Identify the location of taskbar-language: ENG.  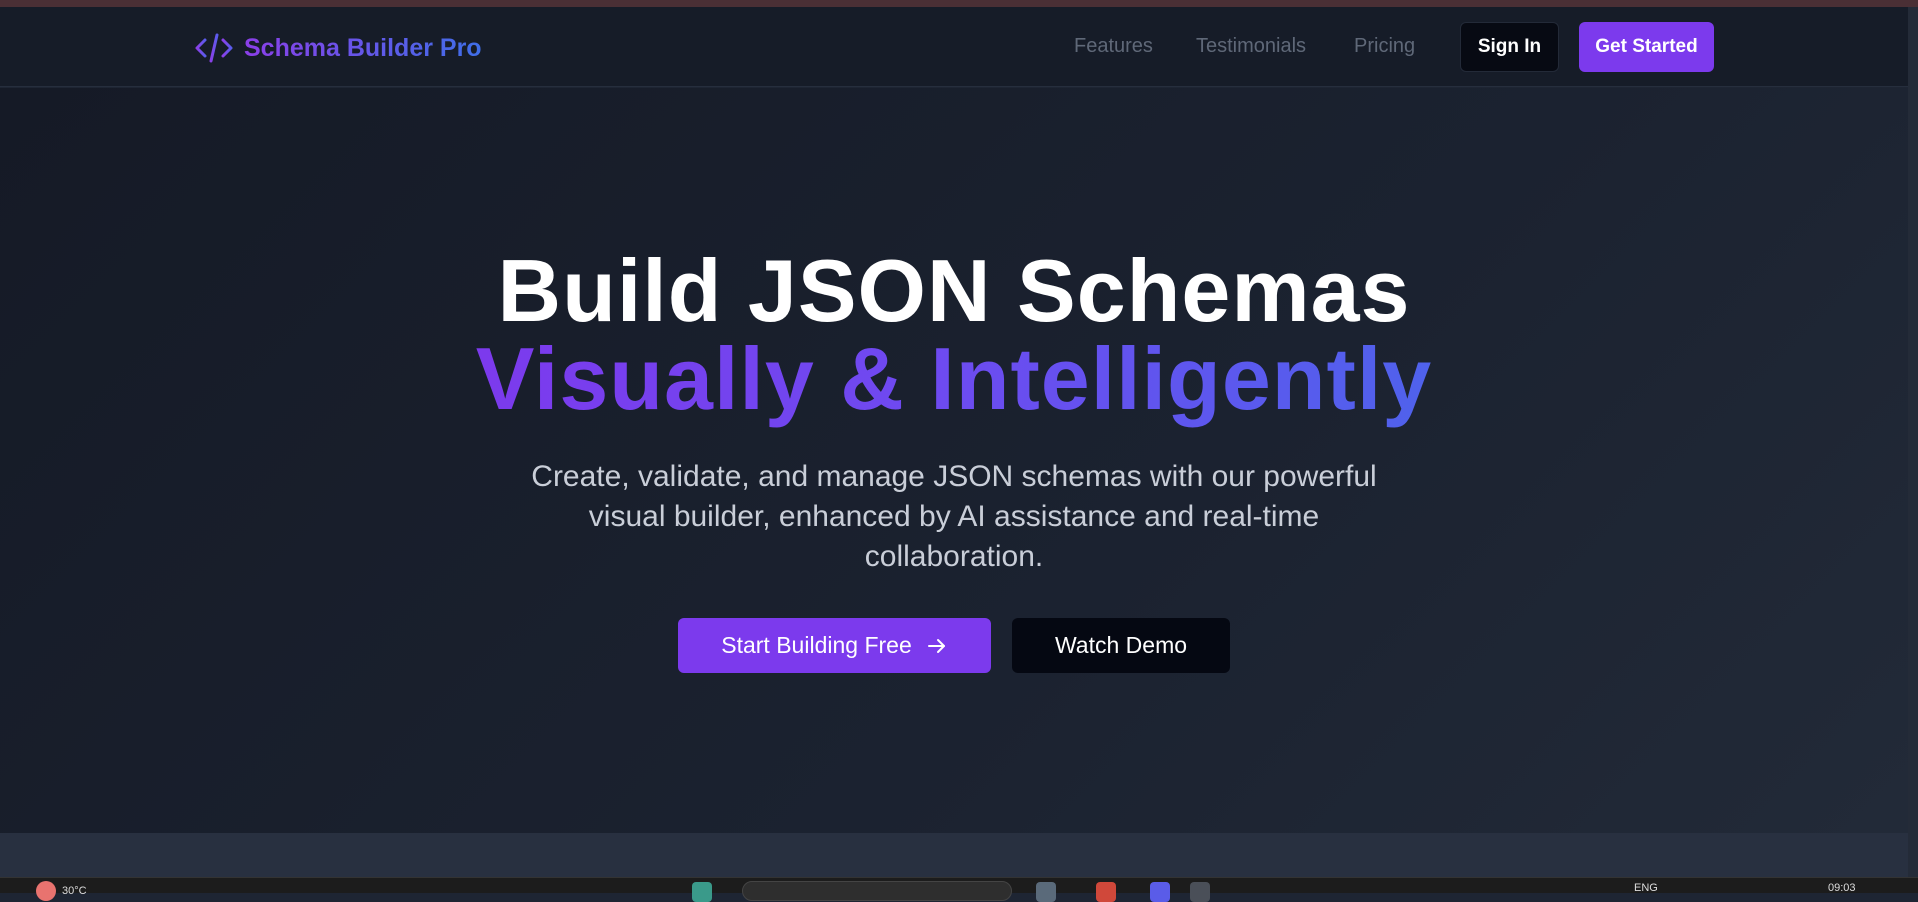
(1646, 888).